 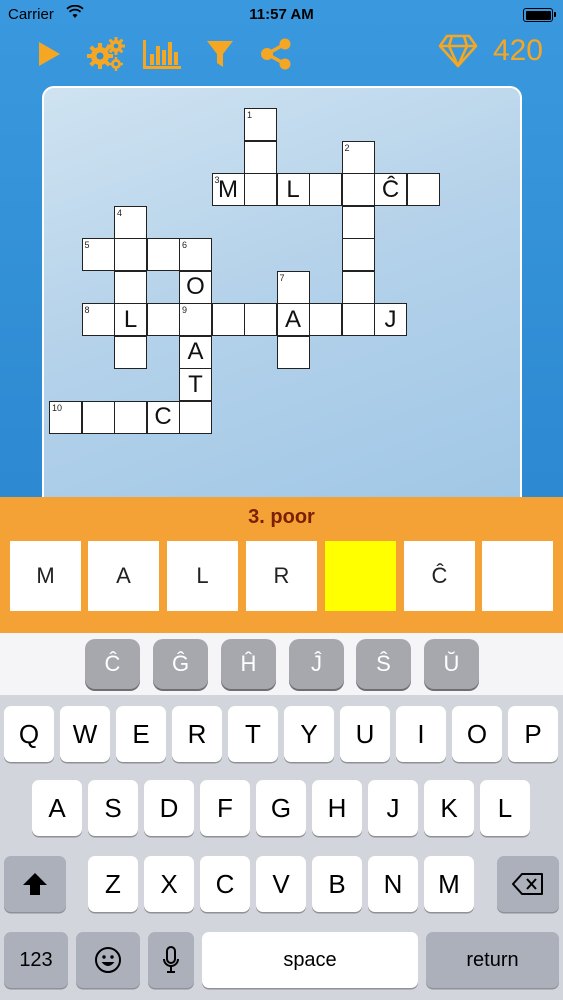 I want to click on answer-box: L, so click(x=202, y=576).